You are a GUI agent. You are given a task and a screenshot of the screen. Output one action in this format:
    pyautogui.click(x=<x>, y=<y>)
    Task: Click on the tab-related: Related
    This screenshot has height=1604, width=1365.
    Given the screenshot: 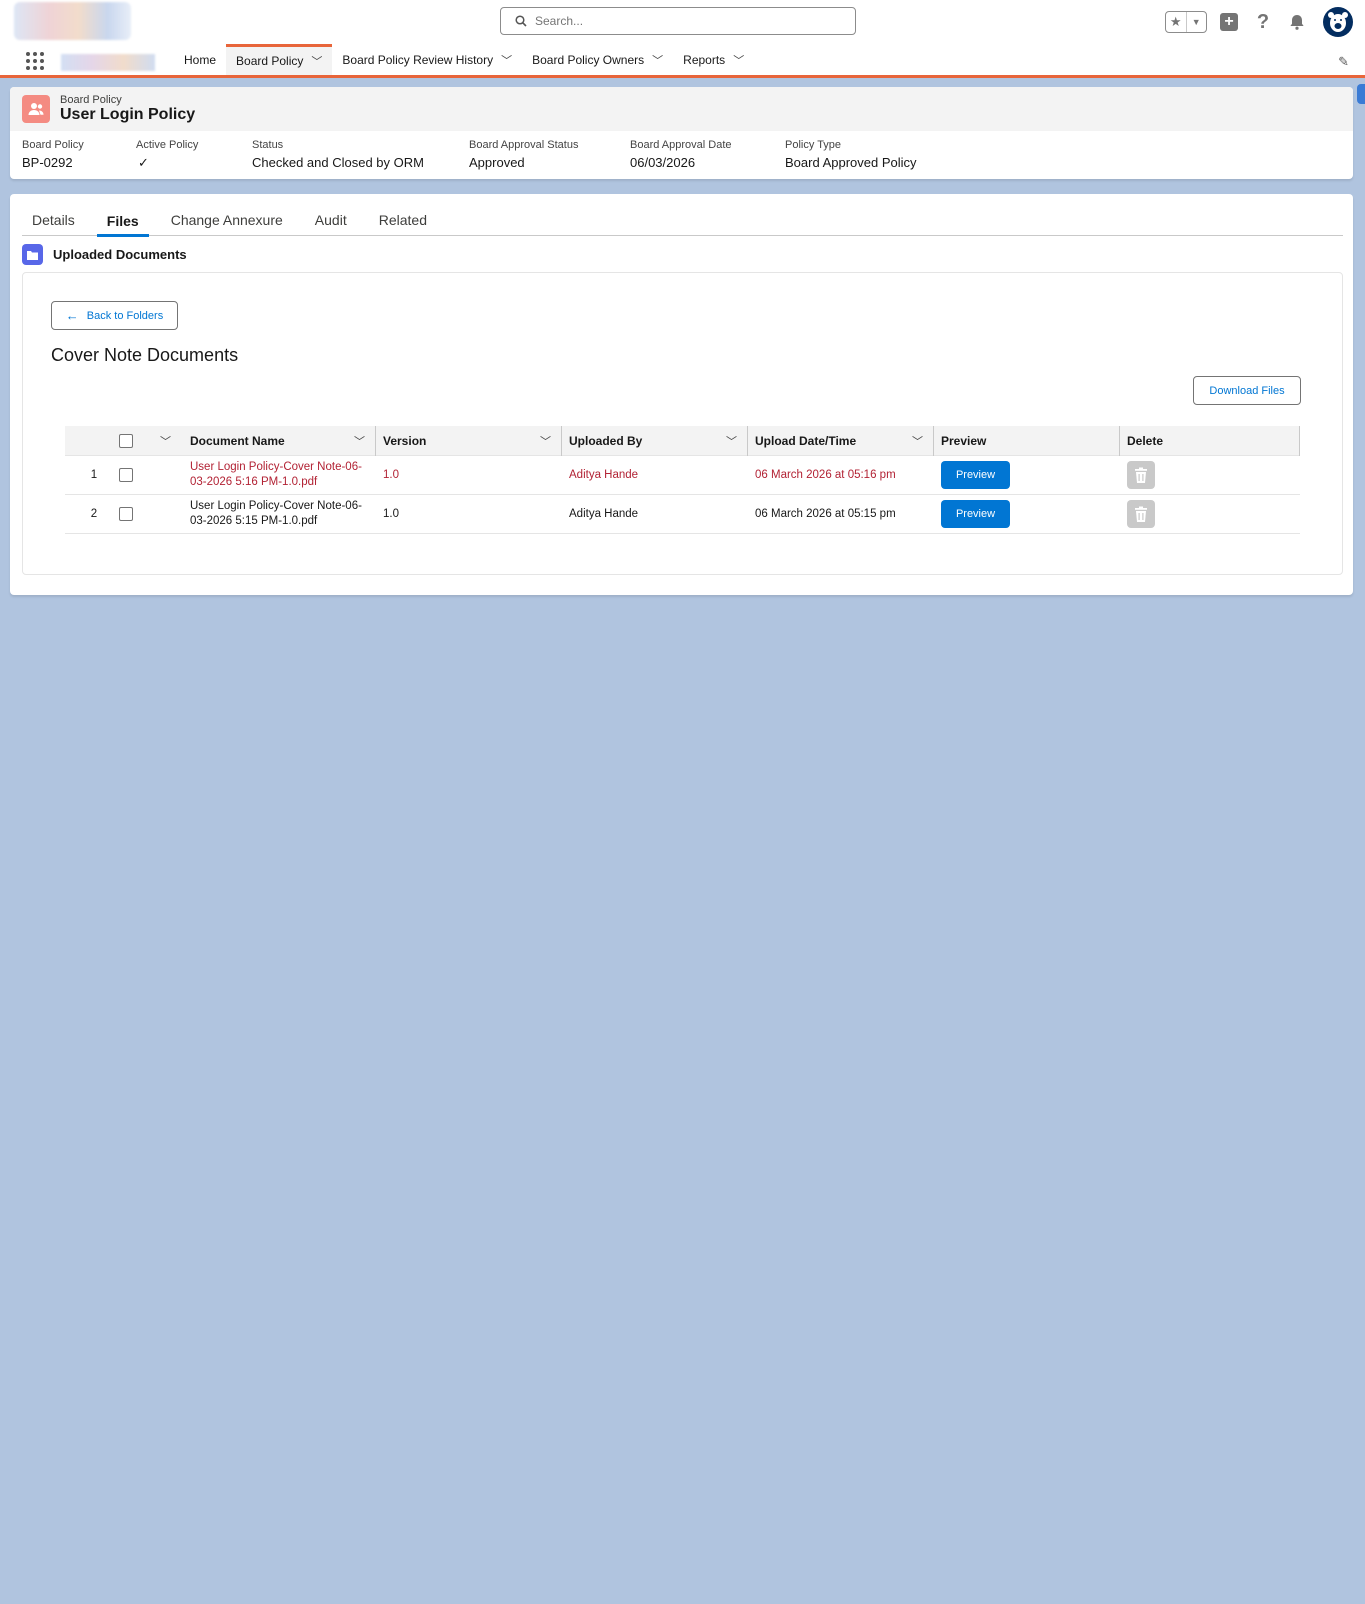 What is the action you would take?
    pyautogui.click(x=403, y=220)
    